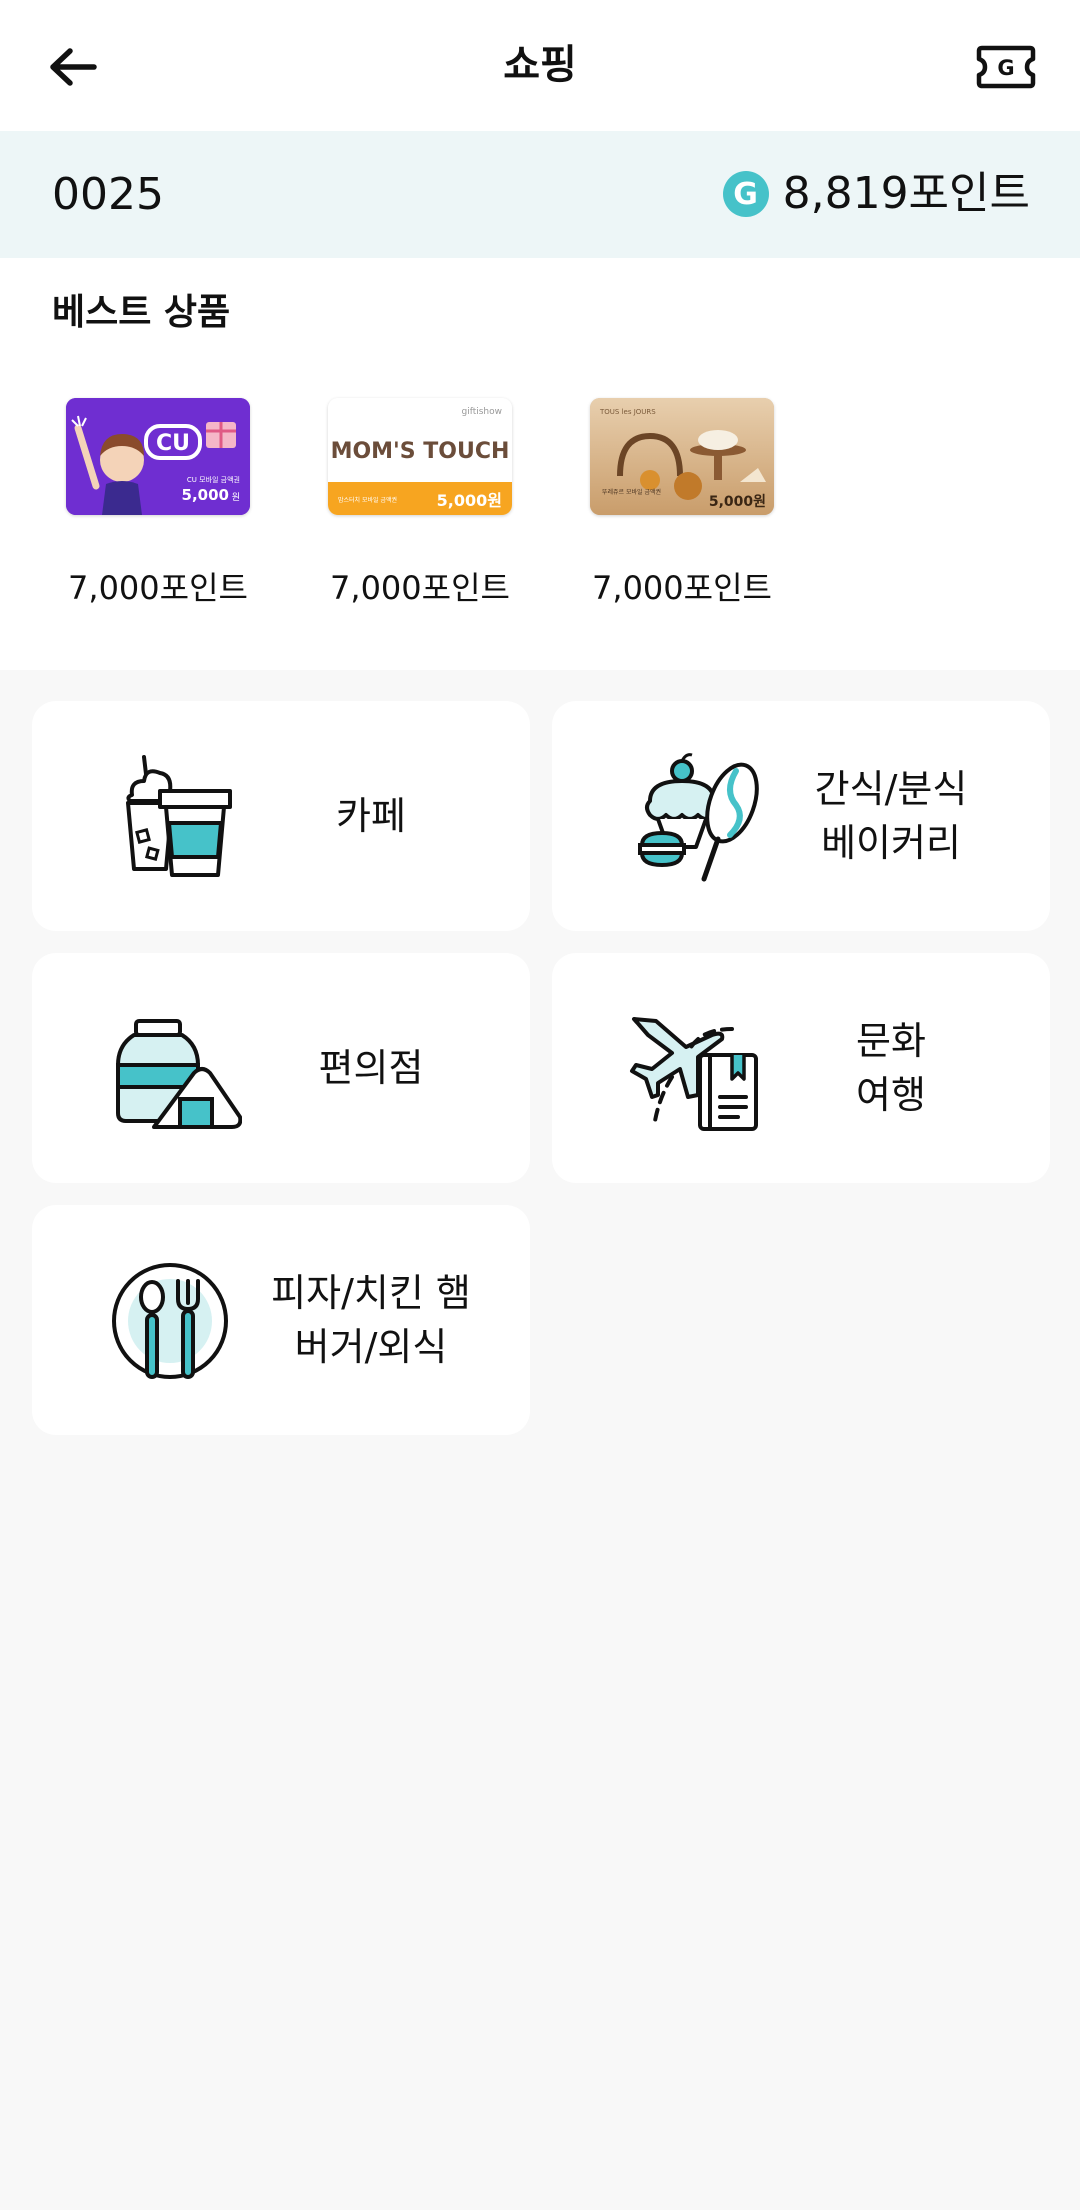 This screenshot has height=2210, width=1080. I want to click on category-tile-dining: 피자/치킨 햄 버거/외식, so click(281, 1320).